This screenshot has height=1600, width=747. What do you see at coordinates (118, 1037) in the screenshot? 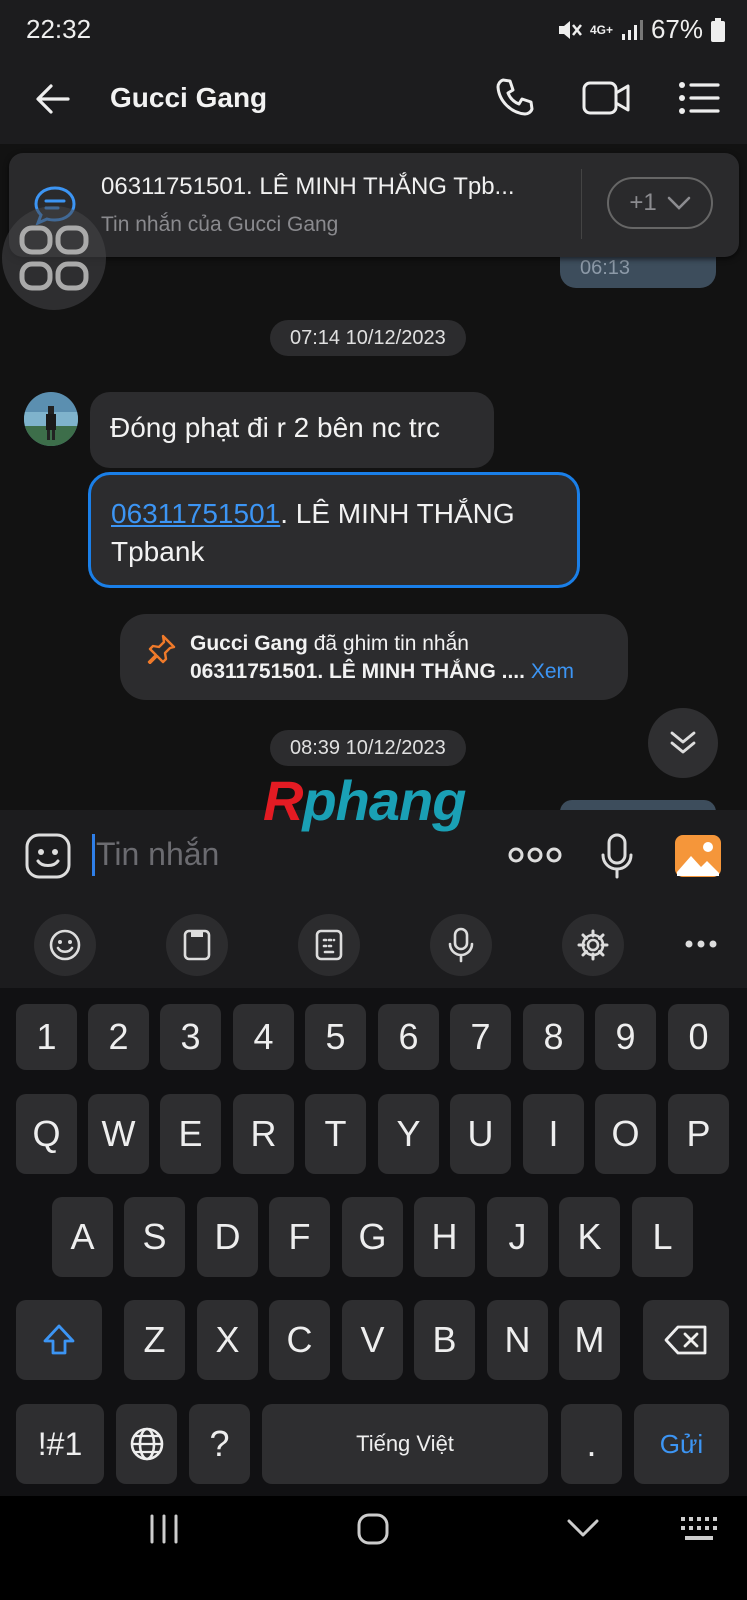
I see `key-2: 2` at bounding box center [118, 1037].